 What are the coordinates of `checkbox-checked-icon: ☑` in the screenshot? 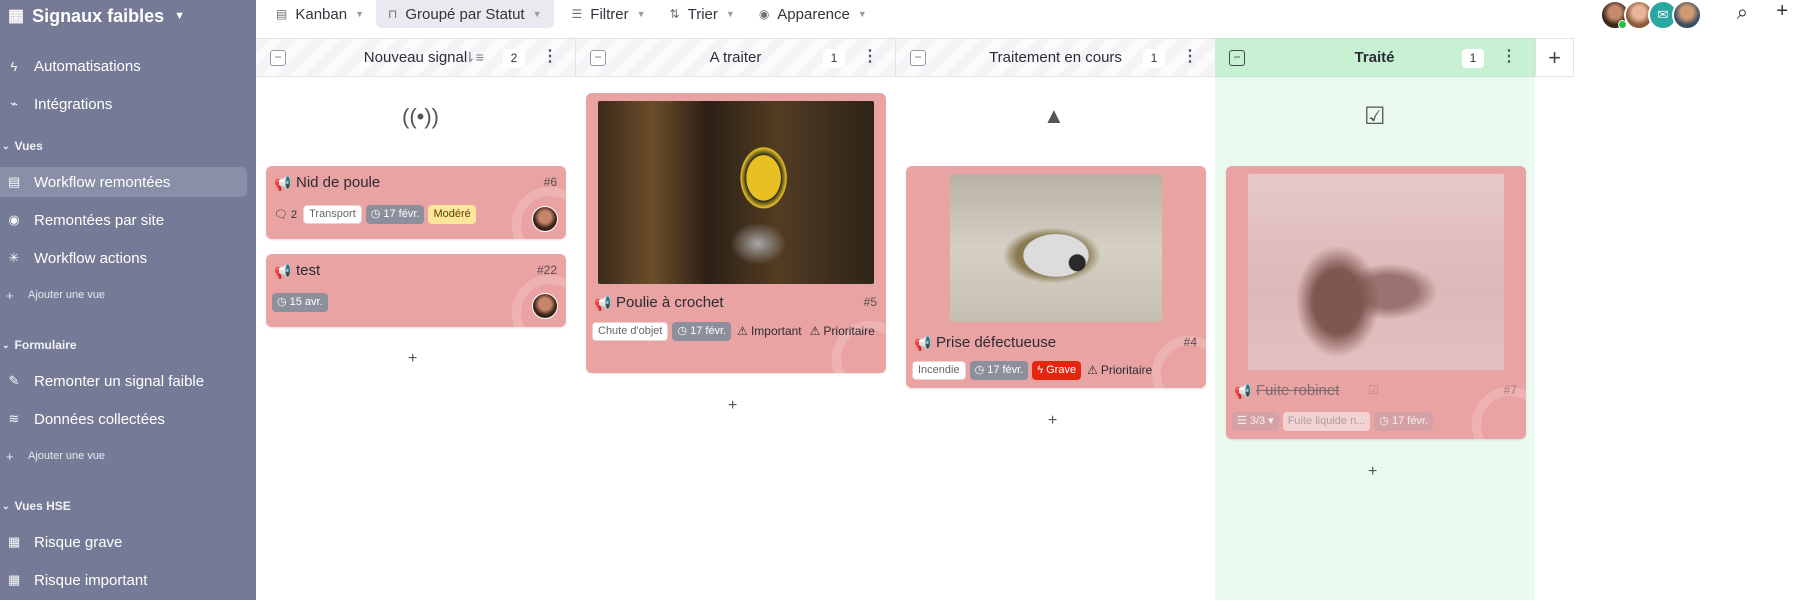 It's located at (1375, 116).